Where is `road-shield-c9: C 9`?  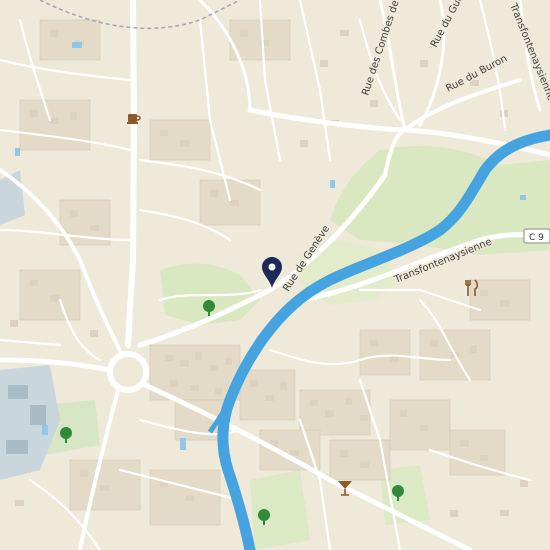 road-shield-c9: C 9 is located at coordinates (536, 236).